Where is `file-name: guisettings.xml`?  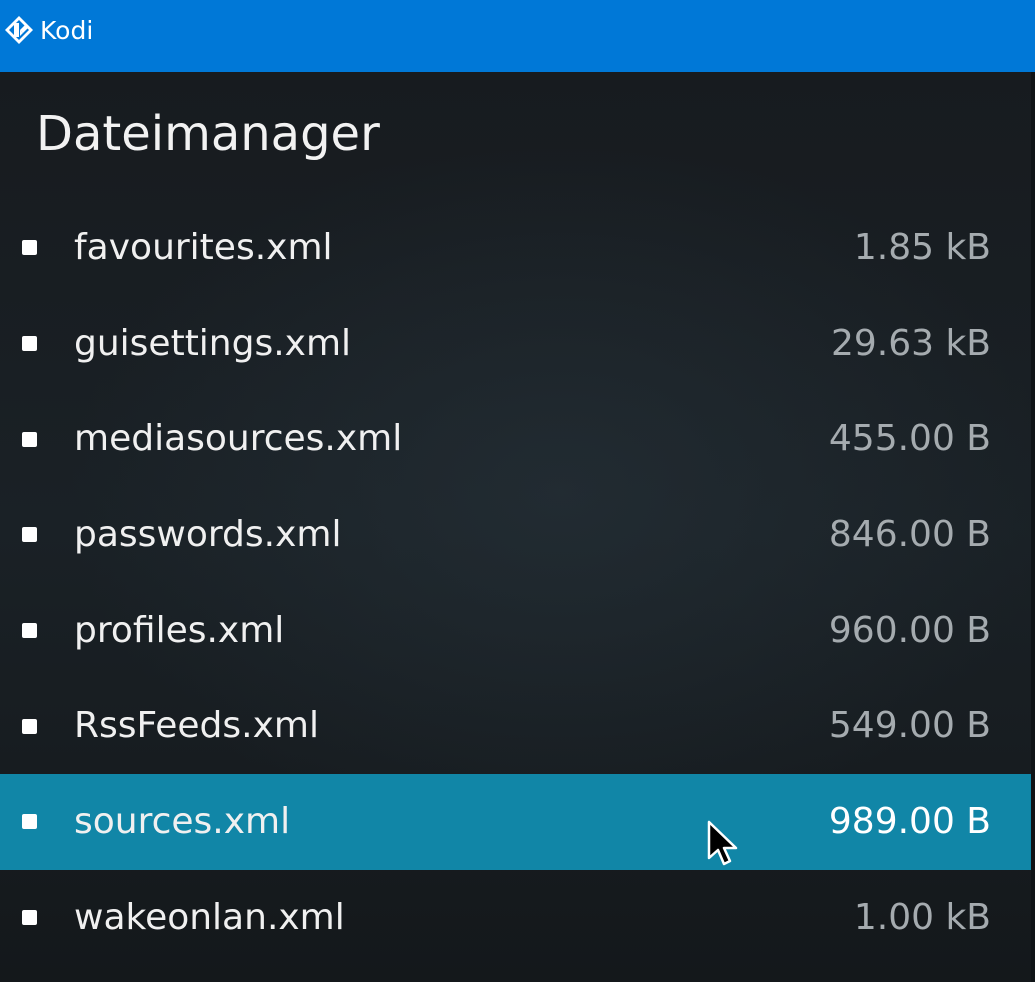
file-name: guisettings.xml is located at coordinates (213, 343).